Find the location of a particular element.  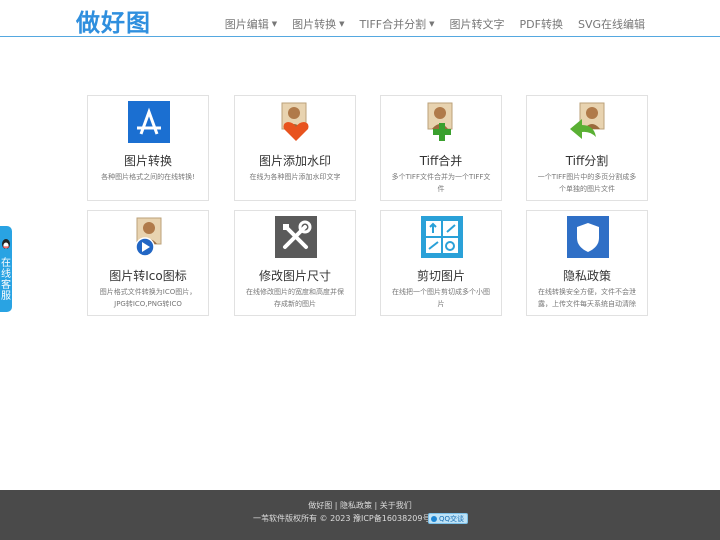

online-support-label: 在线客服 is located at coordinates (6, 280).